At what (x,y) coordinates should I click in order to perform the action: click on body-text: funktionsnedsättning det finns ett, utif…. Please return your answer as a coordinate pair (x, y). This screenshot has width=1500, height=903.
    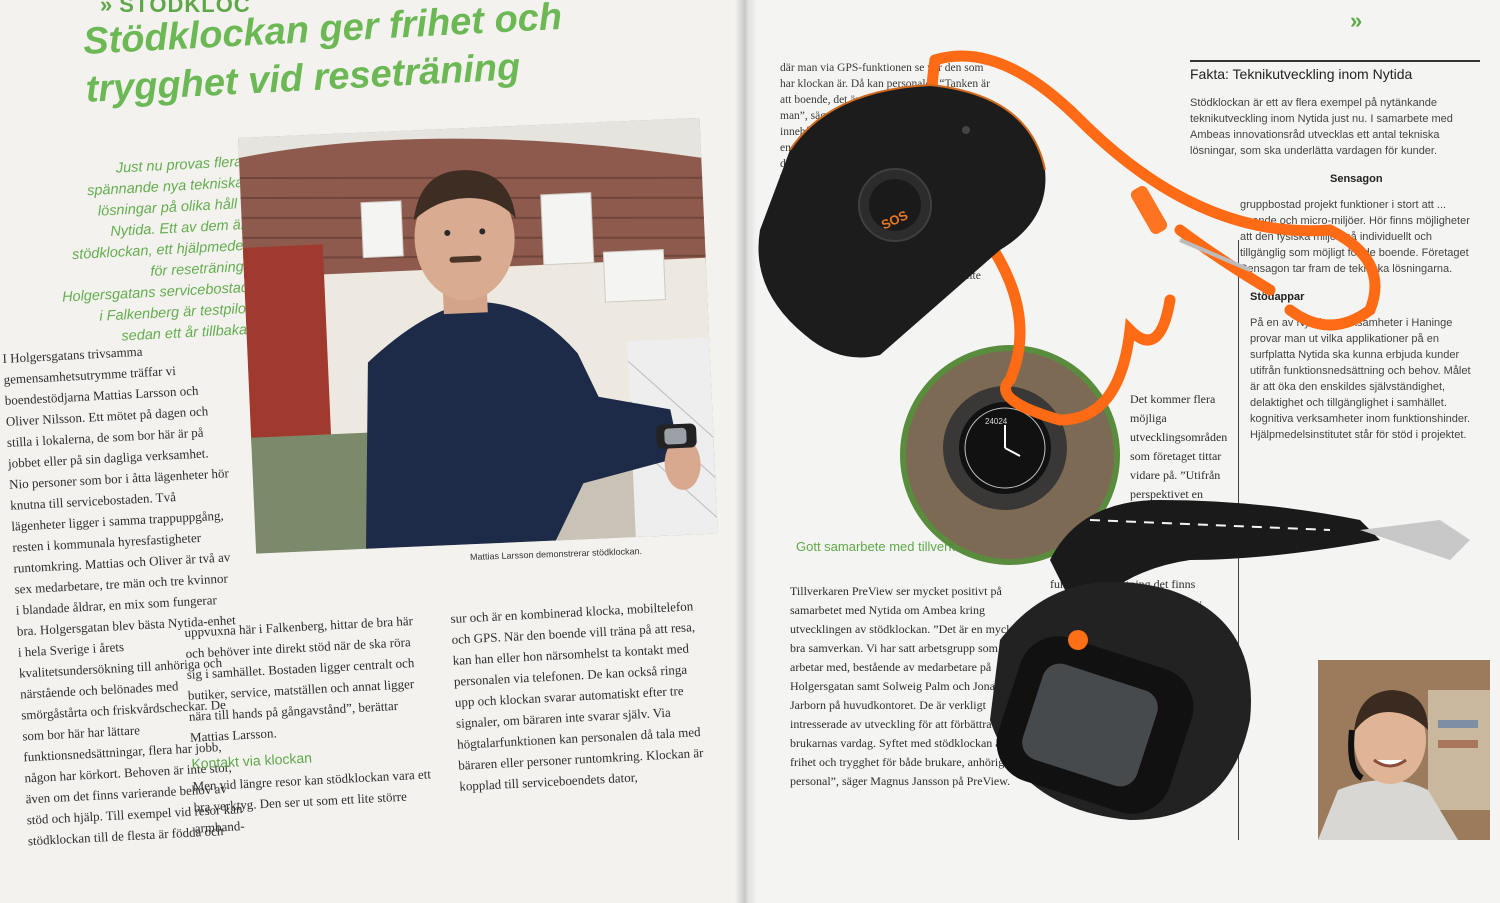
    Looking at the image, I should click on (1127, 631).